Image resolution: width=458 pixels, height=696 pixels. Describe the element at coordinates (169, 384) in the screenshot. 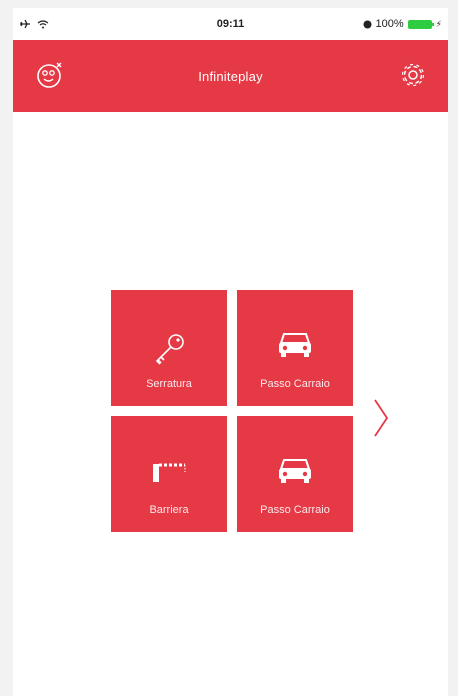

I see `tile-label: Serratura` at that location.